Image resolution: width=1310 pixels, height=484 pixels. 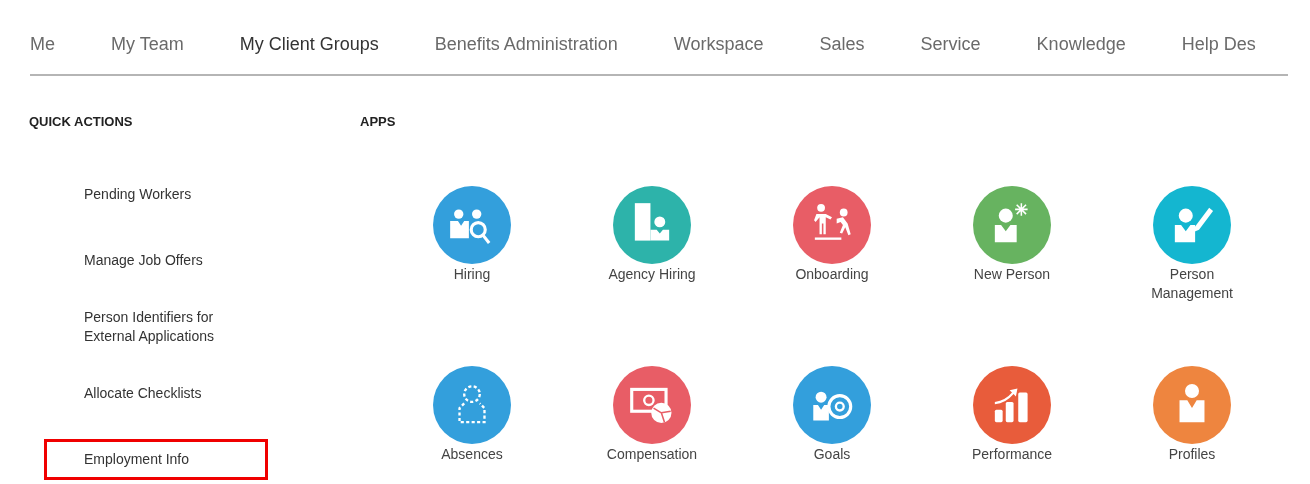 I want to click on personedit-app-icon, so click(x=1192, y=225).